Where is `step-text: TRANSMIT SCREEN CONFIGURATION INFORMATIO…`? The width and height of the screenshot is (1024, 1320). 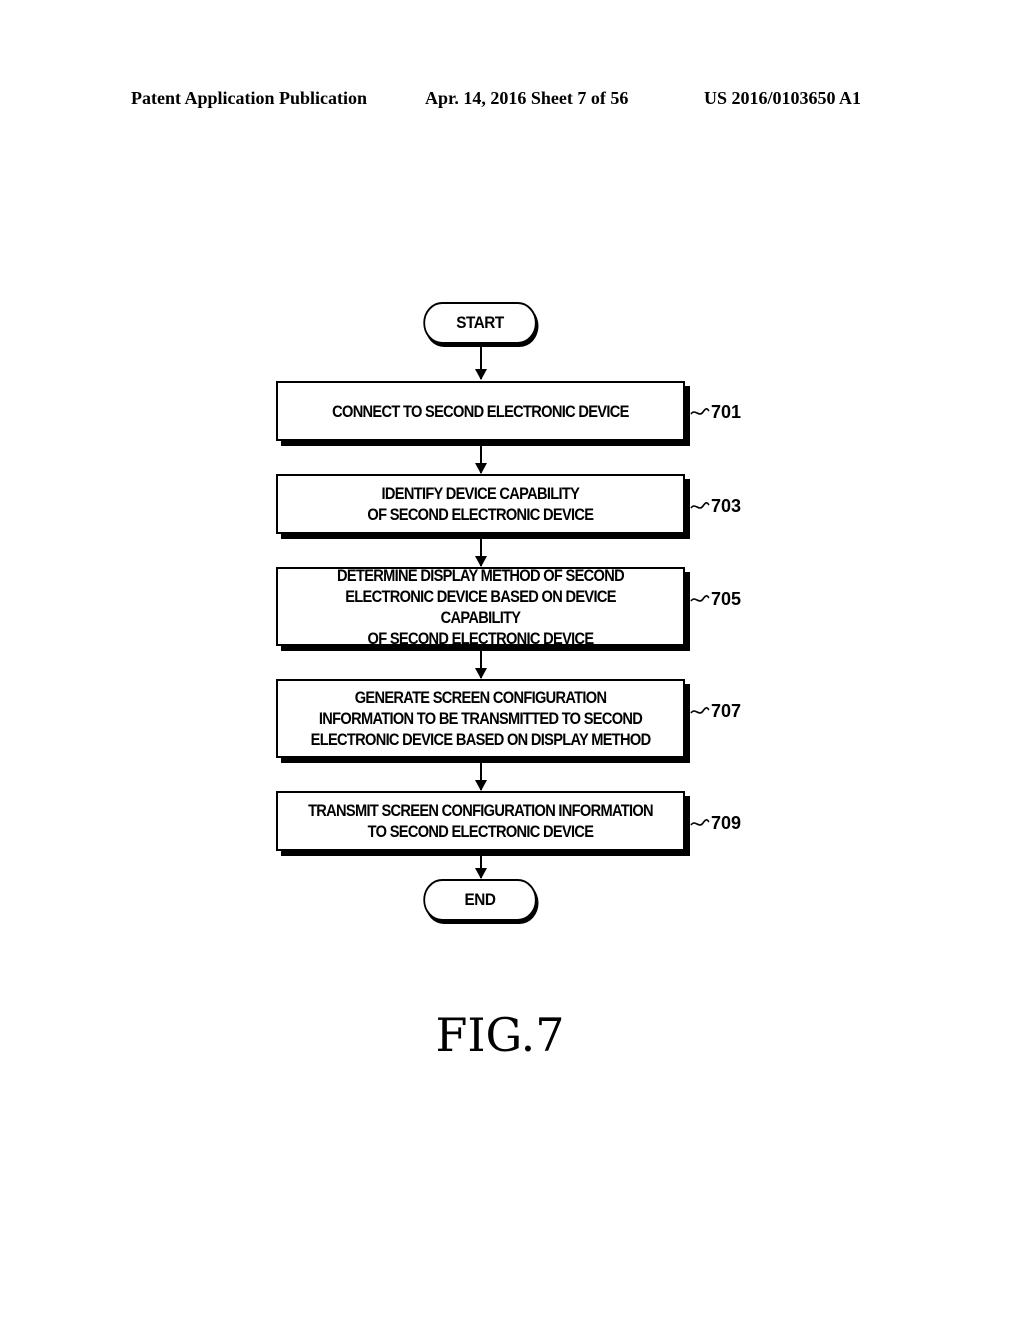 step-text: TRANSMIT SCREEN CONFIGURATION INFORMATIO… is located at coordinates (481, 821).